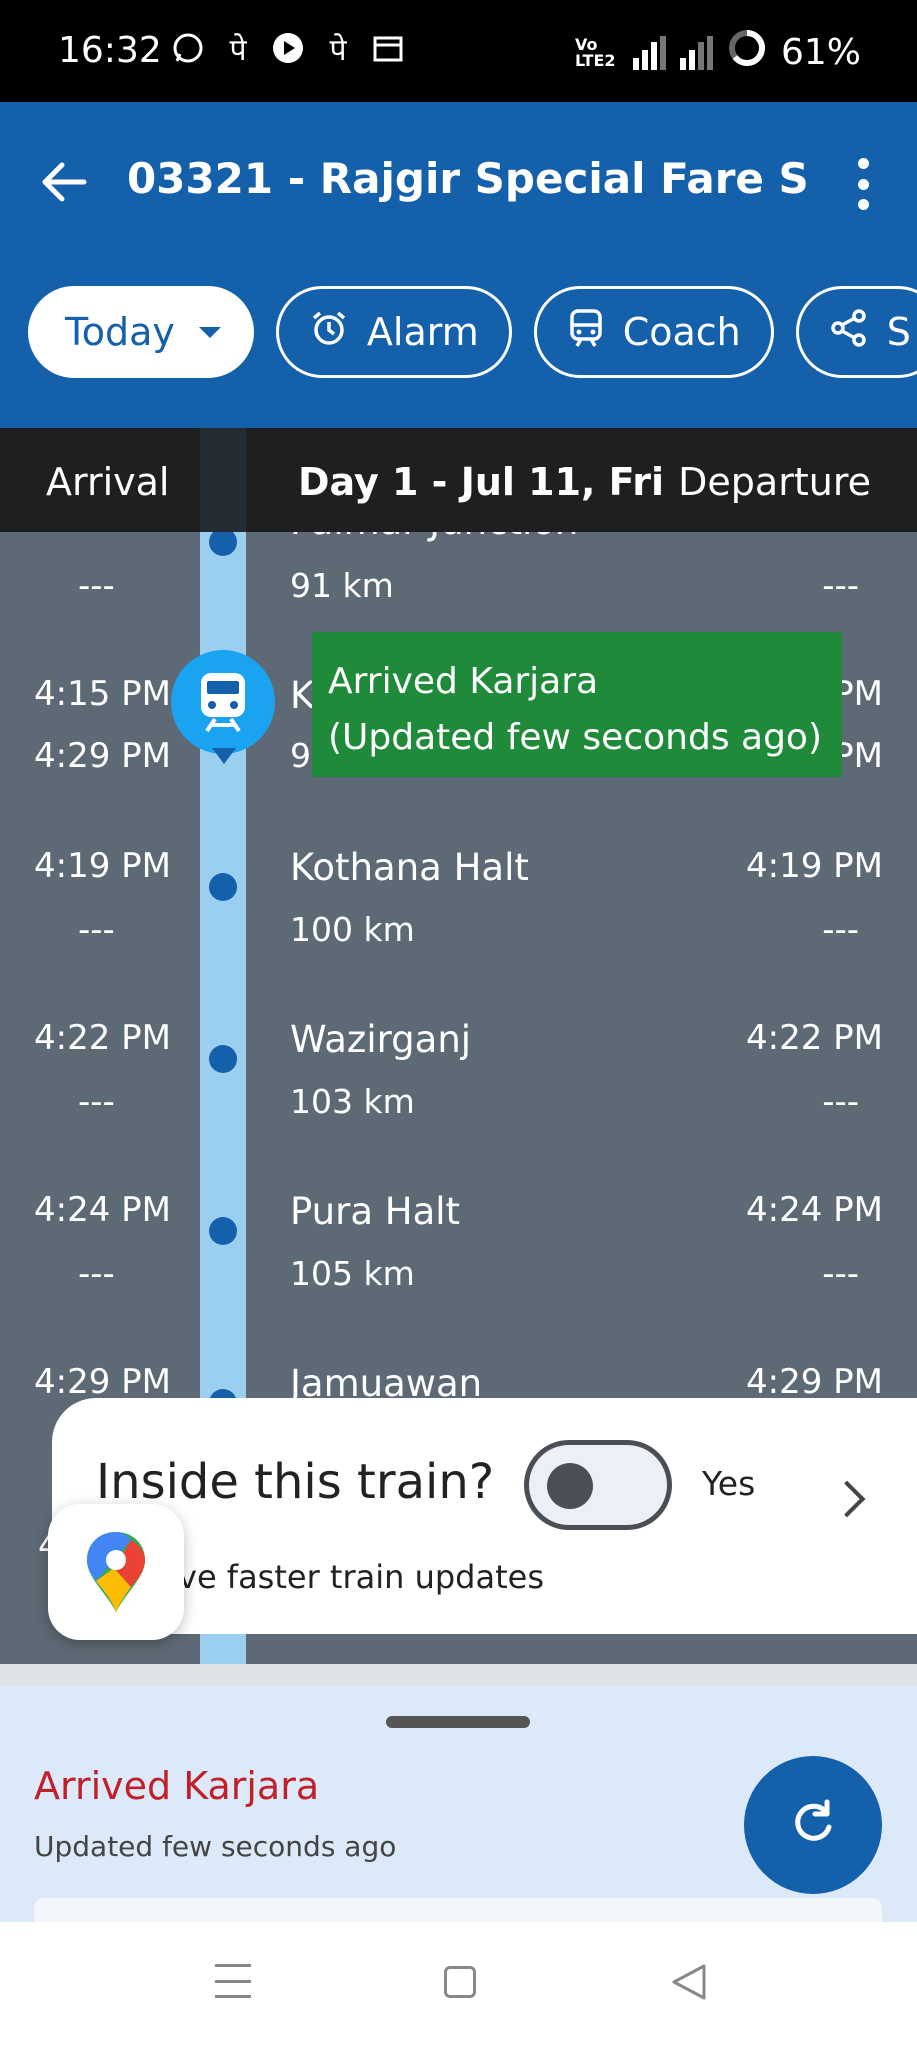  Describe the element at coordinates (233, 1981) in the screenshot. I see `menu-icon` at that location.